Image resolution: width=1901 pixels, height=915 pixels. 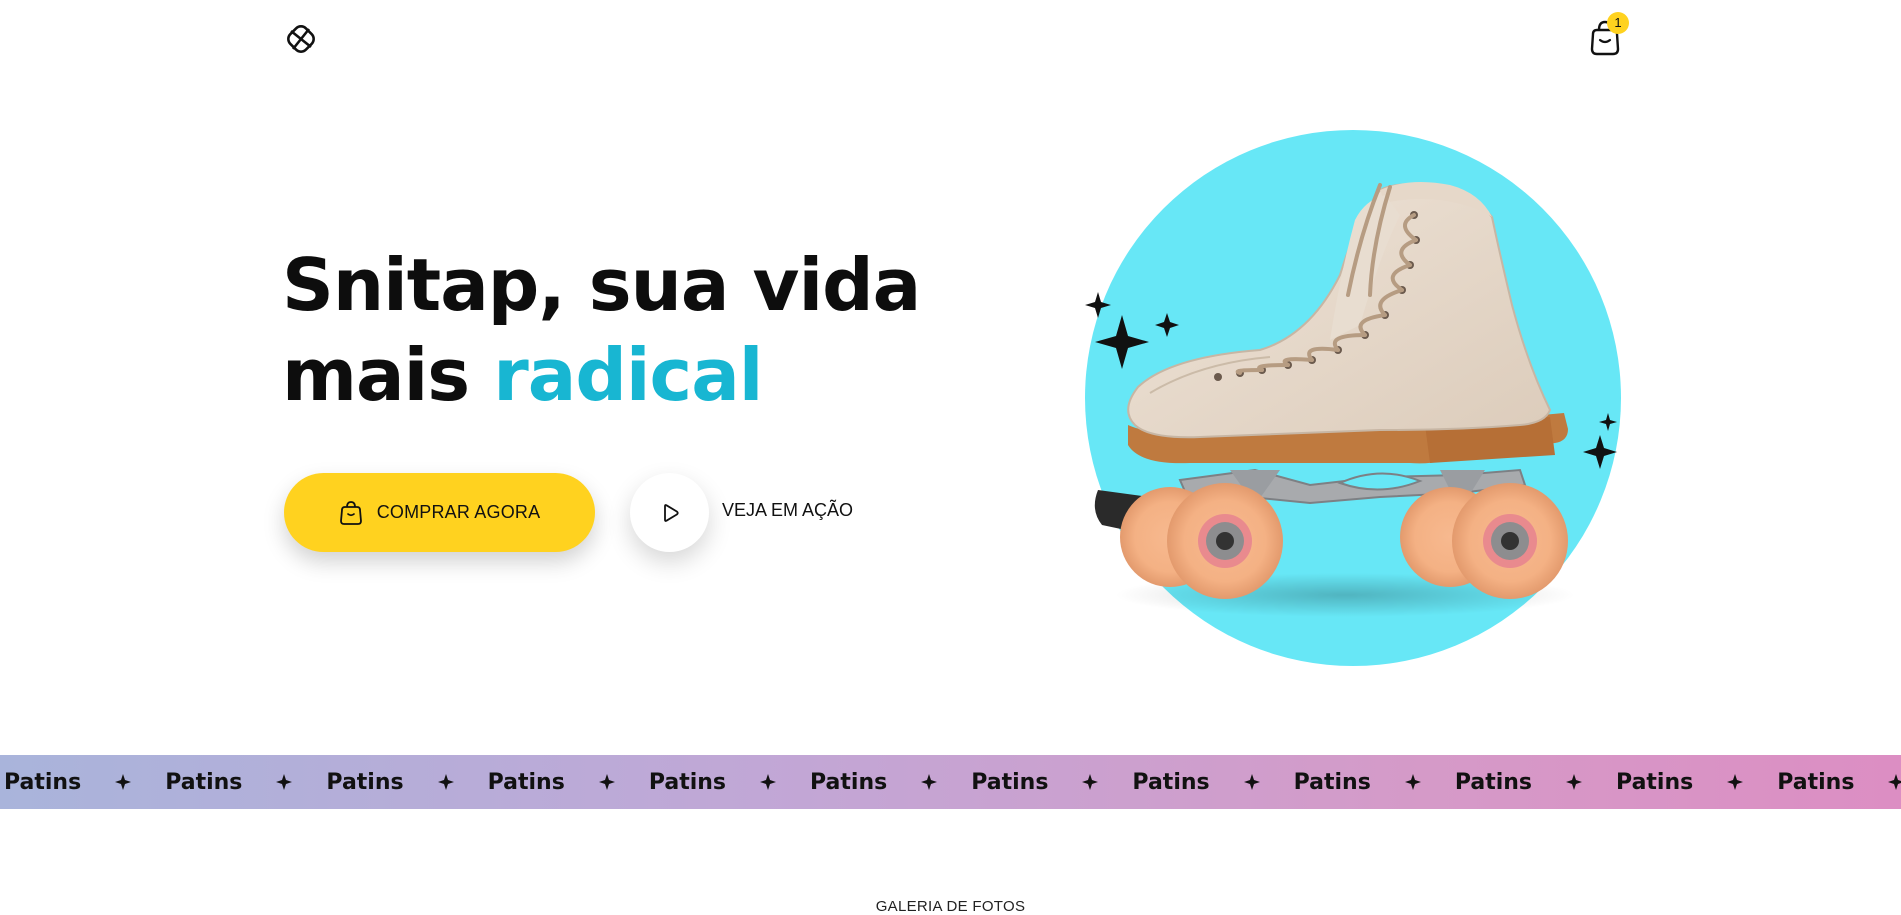 I want to click on site-header: 1, so click(x=950, y=40).